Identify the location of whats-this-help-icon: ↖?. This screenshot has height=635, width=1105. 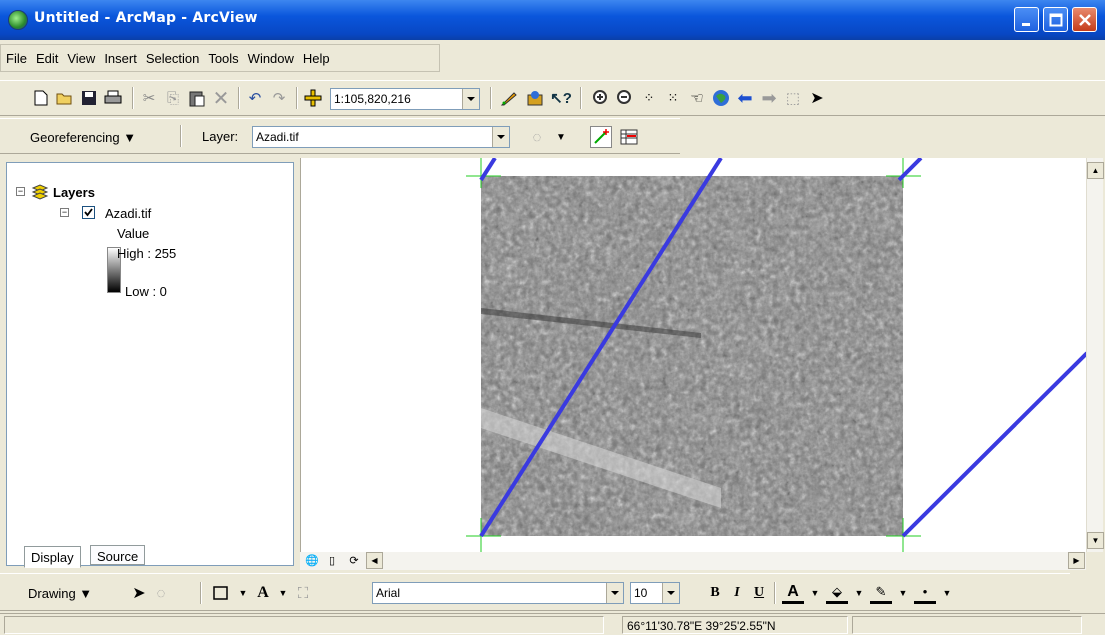
(561, 98).